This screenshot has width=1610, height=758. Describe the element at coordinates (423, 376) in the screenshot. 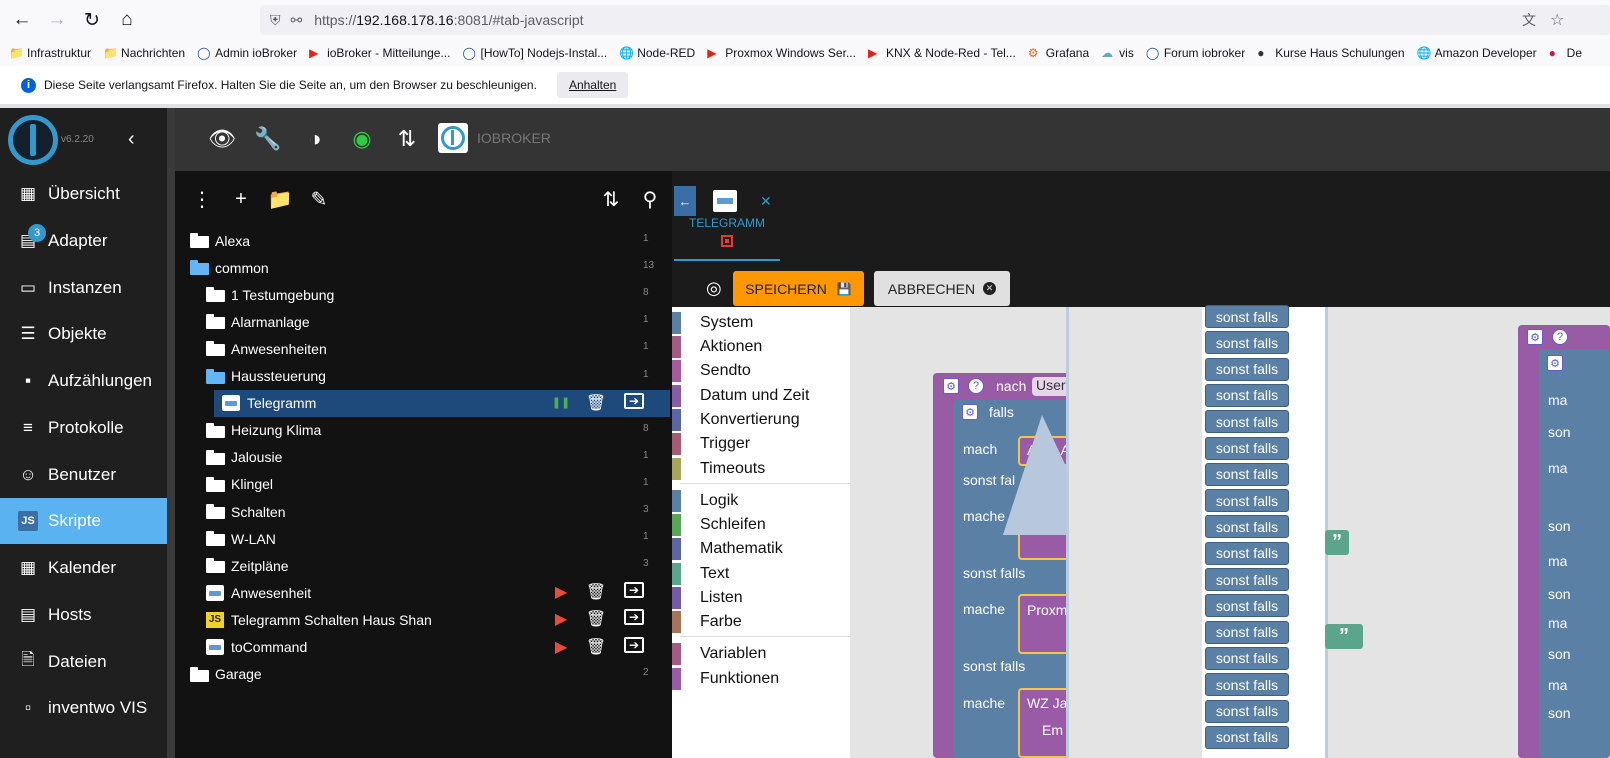

I see `tree-row: Haussteuerung 1` at that location.